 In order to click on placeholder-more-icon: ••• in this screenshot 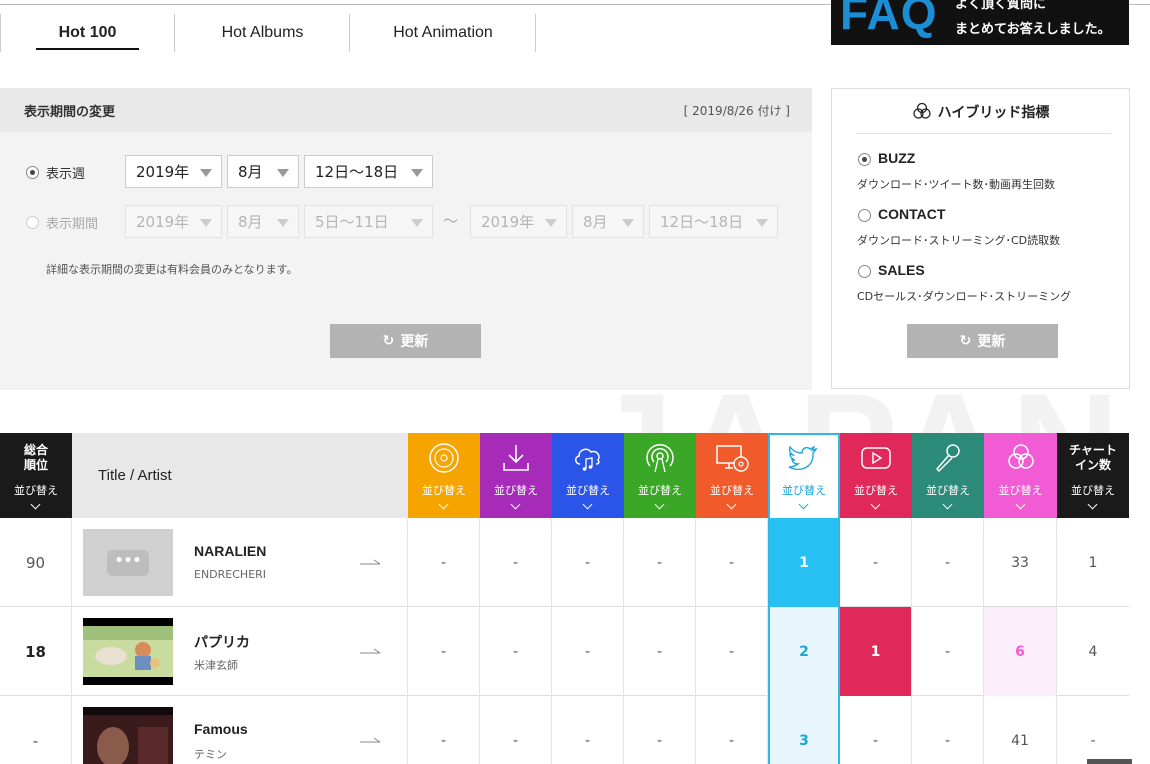, I will do `click(128, 562)`.